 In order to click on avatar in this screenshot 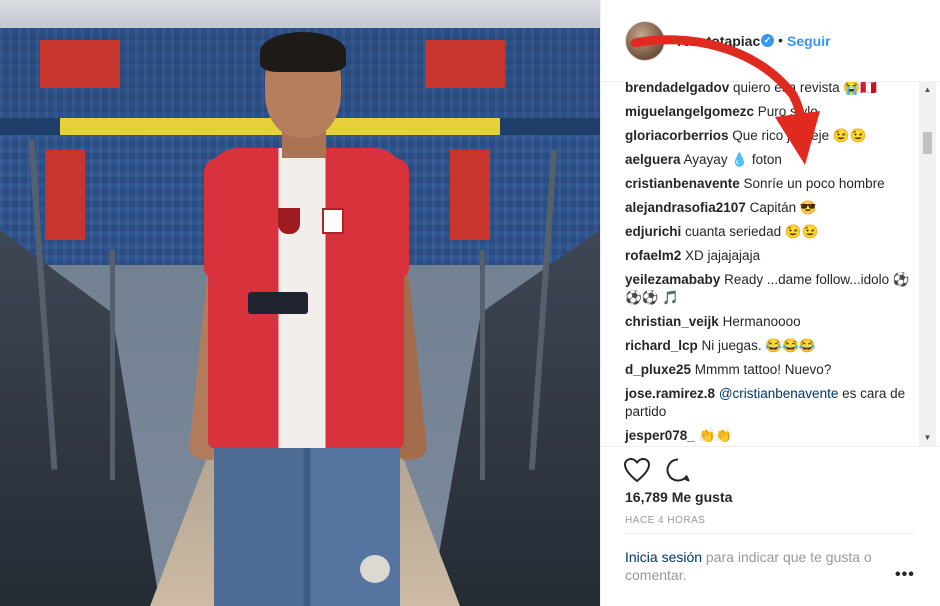, I will do `click(645, 41)`.